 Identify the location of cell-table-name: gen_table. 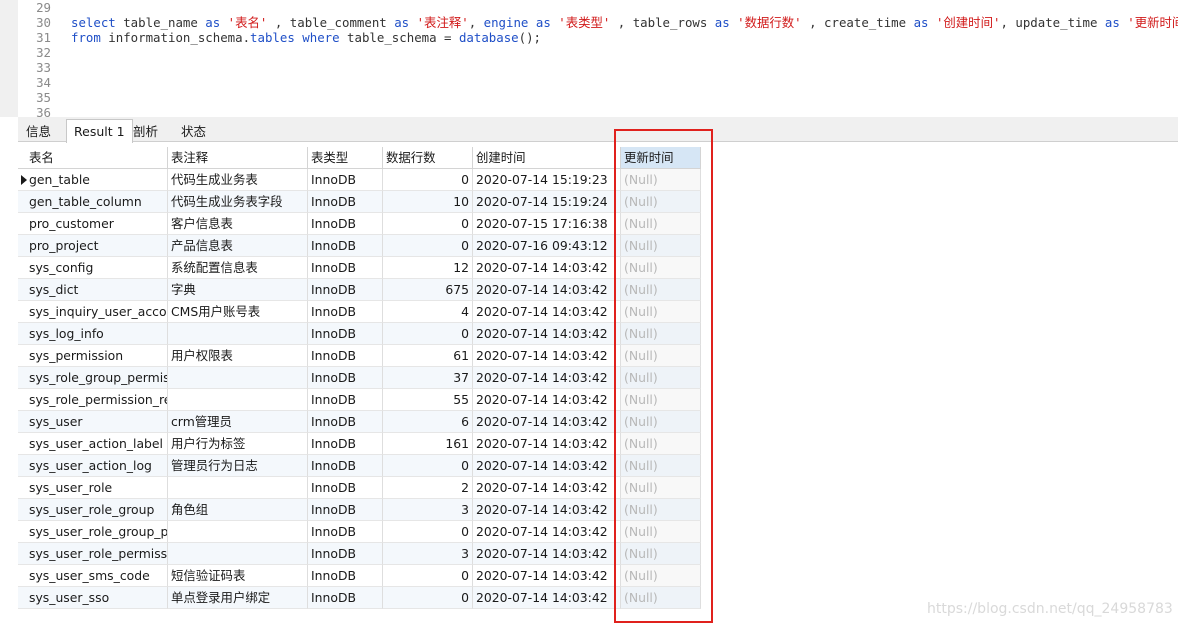
(93, 180).